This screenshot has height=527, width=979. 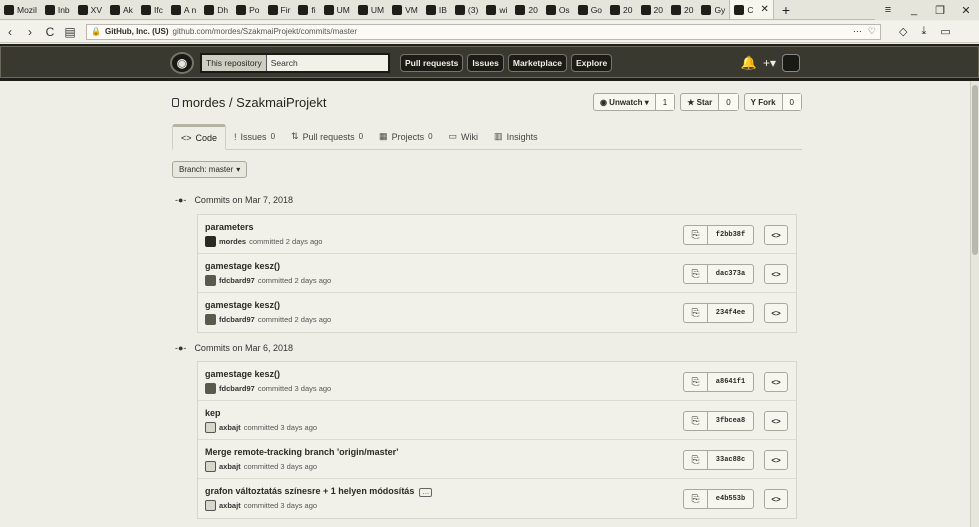 What do you see at coordinates (730, 460) in the screenshot?
I see `commit-sha: 33ac88c` at bounding box center [730, 460].